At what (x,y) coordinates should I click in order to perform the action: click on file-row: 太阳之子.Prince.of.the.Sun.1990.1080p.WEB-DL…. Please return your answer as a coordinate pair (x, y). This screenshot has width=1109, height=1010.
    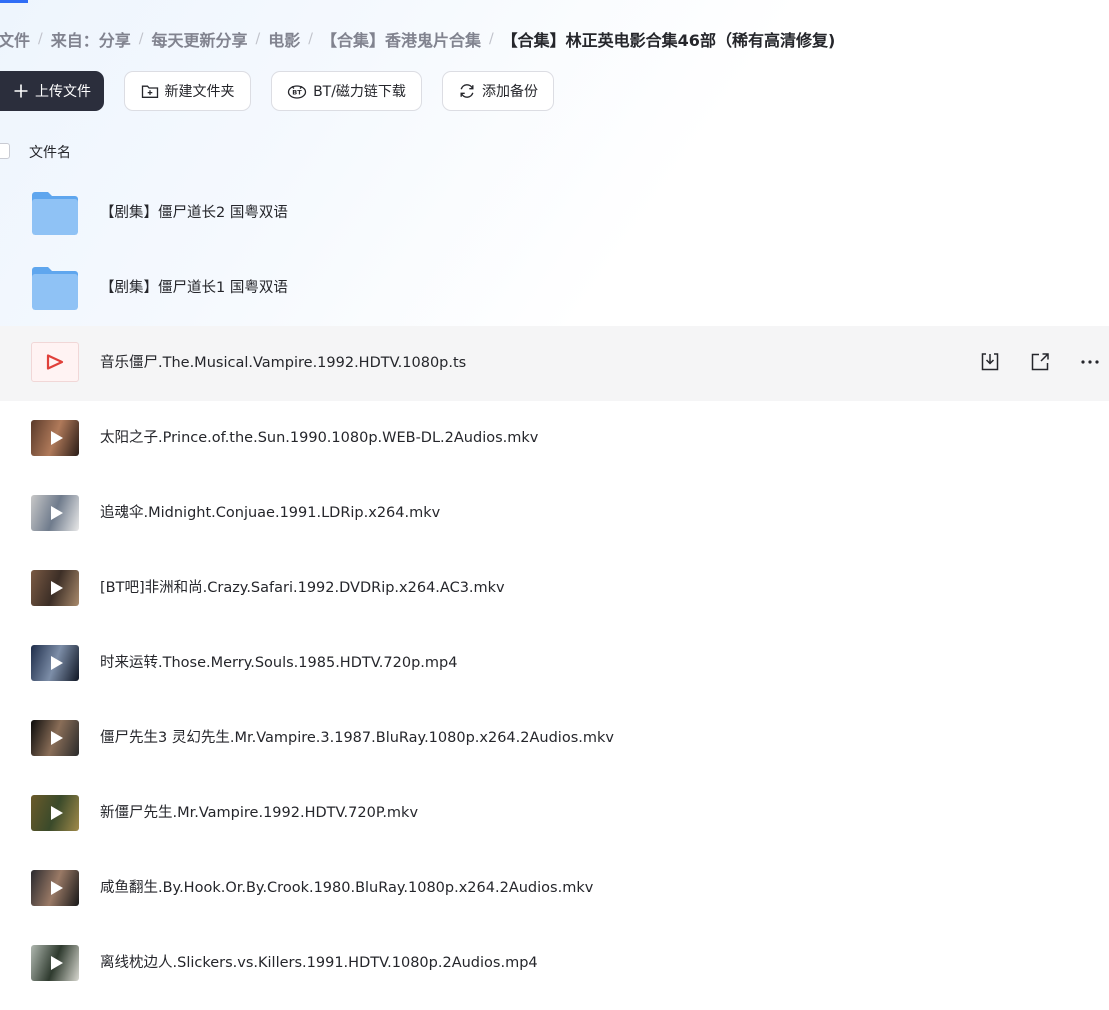
    Looking at the image, I should click on (554, 438).